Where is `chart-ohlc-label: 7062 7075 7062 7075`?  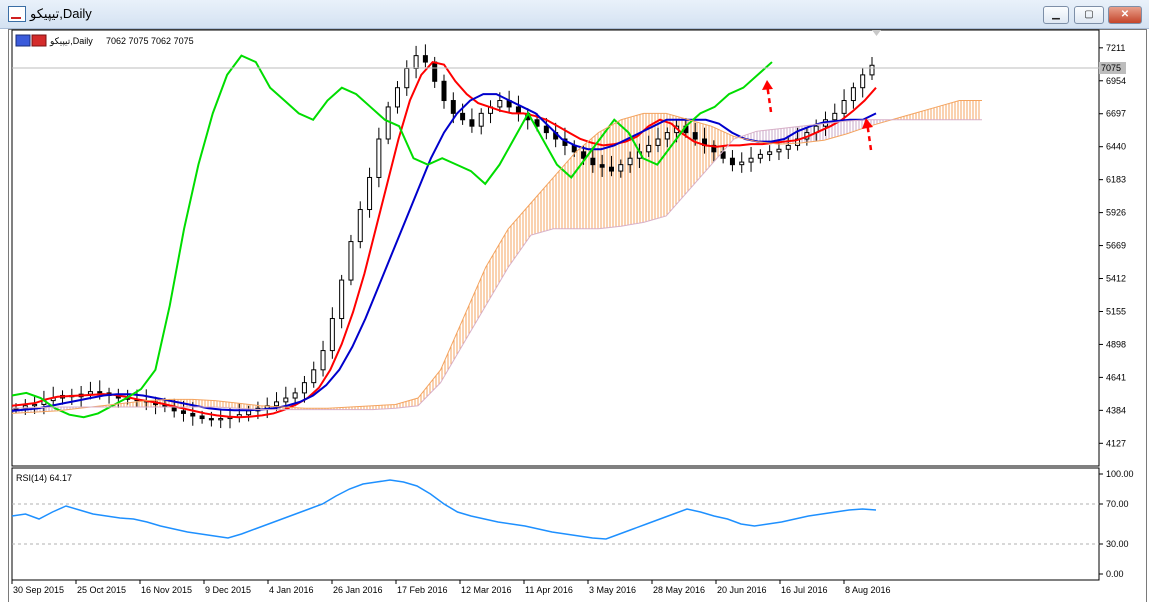 chart-ohlc-label: 7062 7075 7062 7075 is located at coordinates (150, 41).